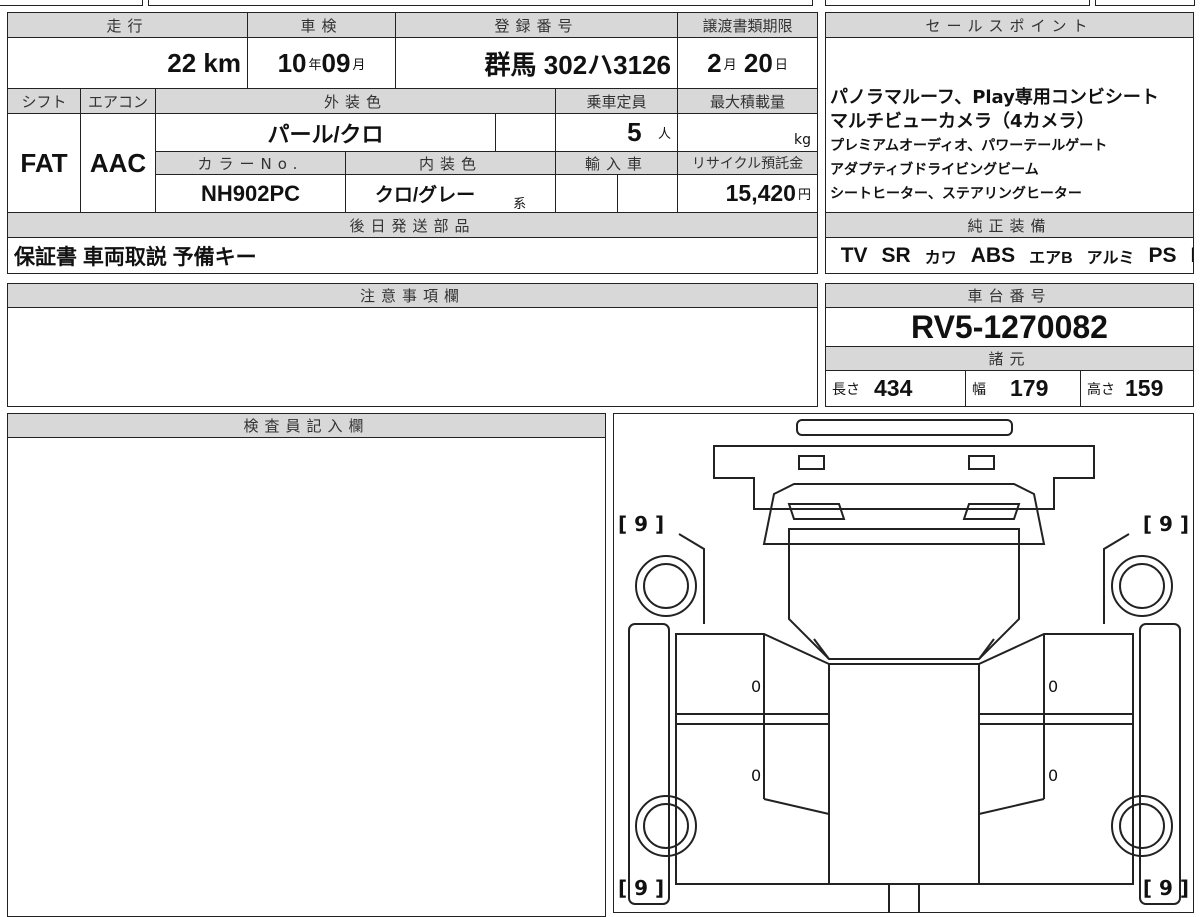 This screenshot has height=917, width=1200. What do you see at coordinates (994, 97) in the screenshot?
I see `sales-point-line: パノラマルーフ、Play専用コンビシート` at bounding box center [994, 97].